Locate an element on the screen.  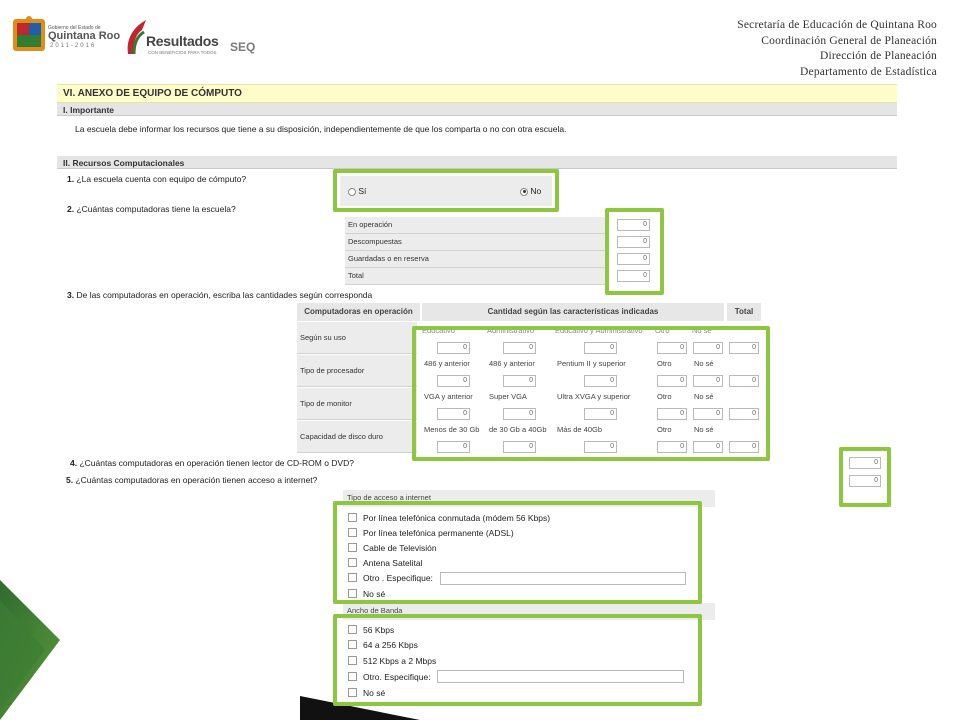
q3-option-label: Menos de 30 Gb is located at coordinates (452, 429).